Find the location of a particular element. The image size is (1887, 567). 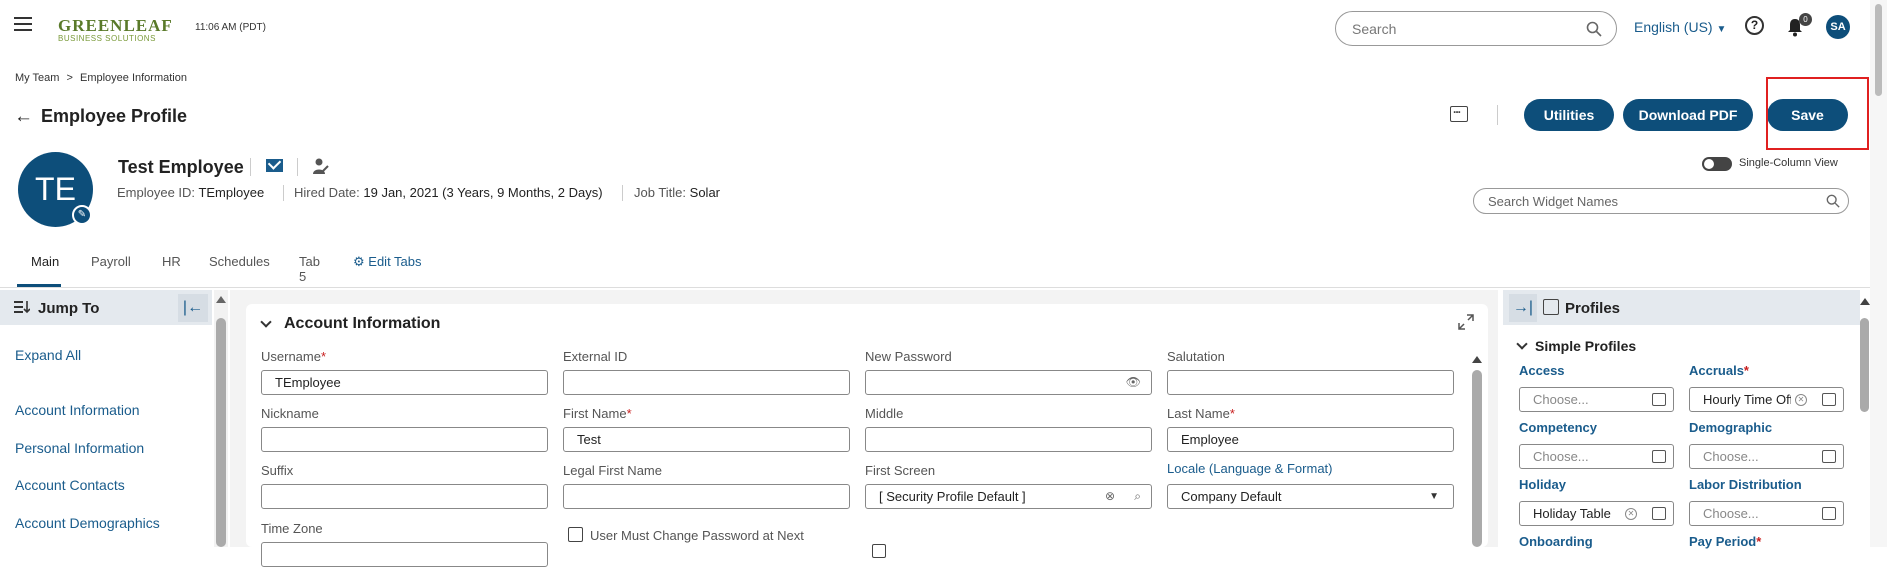

download-pdf-button: Download PDF is located at coordinates (1688, 115).